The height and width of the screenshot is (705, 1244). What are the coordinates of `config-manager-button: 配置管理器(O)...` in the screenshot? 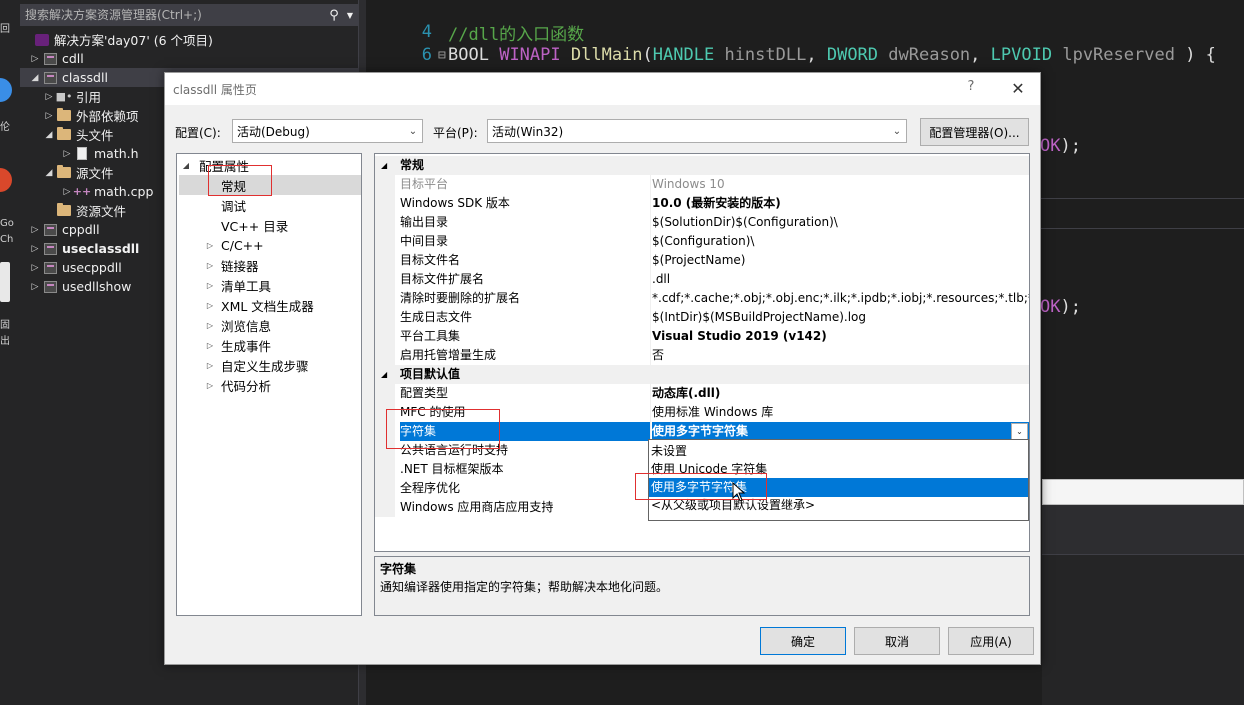 It's located at (974, 132).